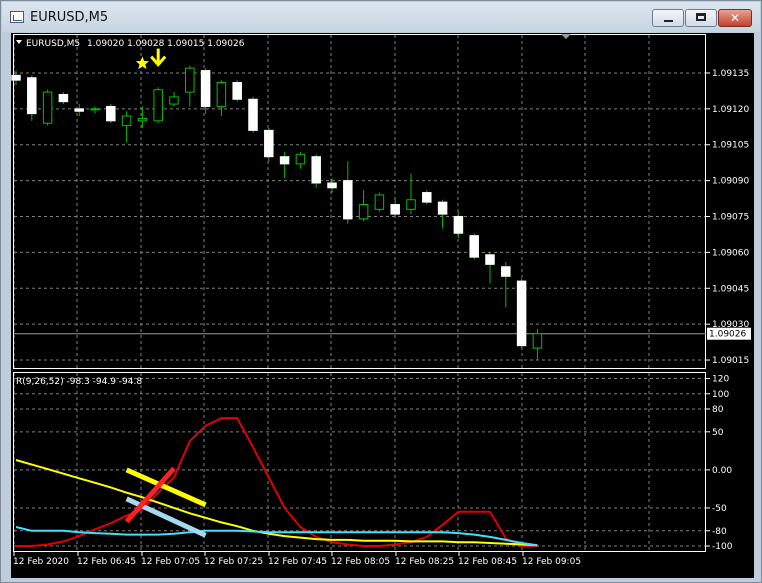  I want to click on indicator-tick-label: -50, so click(719, 509).